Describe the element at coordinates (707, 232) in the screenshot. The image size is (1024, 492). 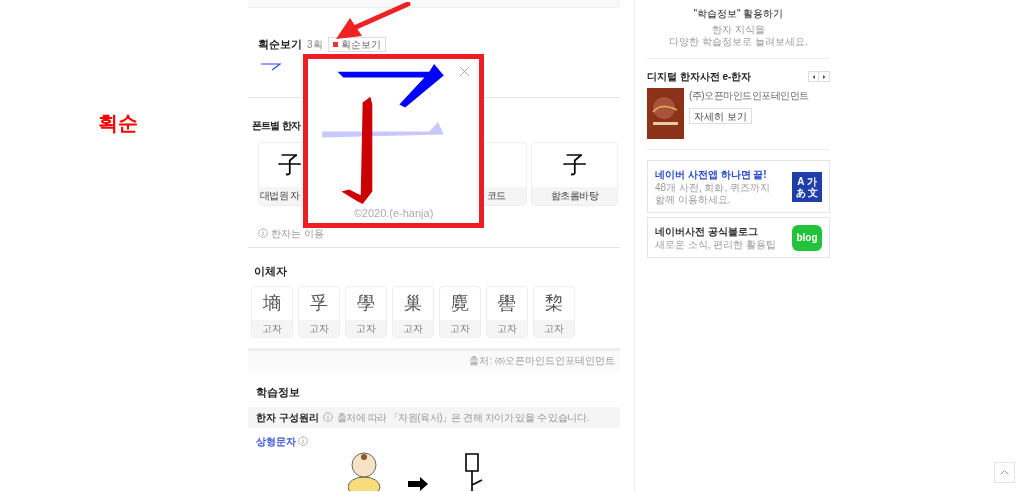
I see `banner-title: 네이버사전 공식블로그` at that location.